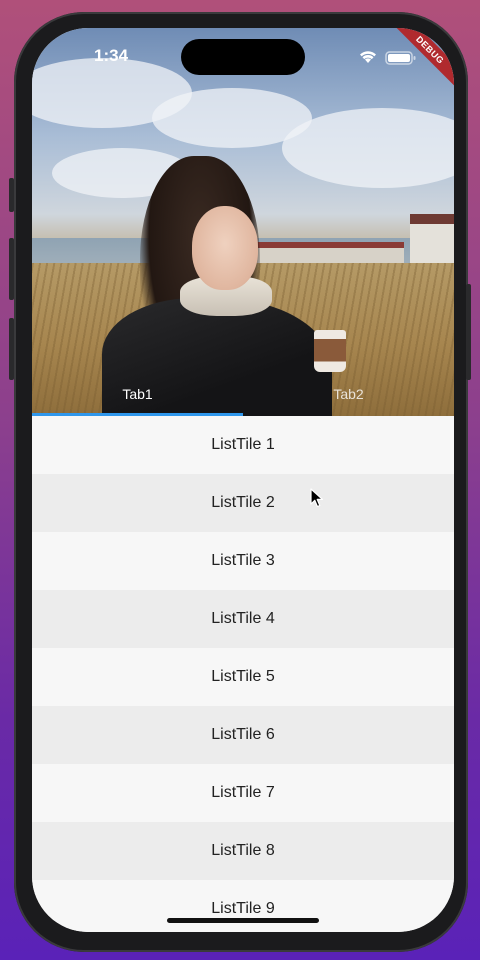 The image size is (480, 960). Describe the element at coordinates (243, 735) in the screenshot. I see `list-item: ListTile 6` at that location.